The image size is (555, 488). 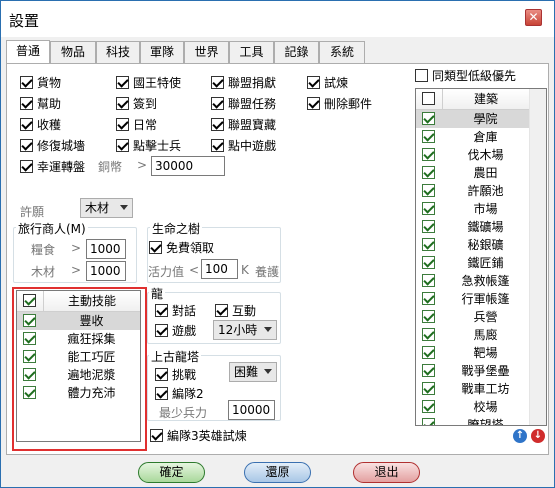 I want to click on building-item: 鐵匠鋪, so click(x=472, y=263).